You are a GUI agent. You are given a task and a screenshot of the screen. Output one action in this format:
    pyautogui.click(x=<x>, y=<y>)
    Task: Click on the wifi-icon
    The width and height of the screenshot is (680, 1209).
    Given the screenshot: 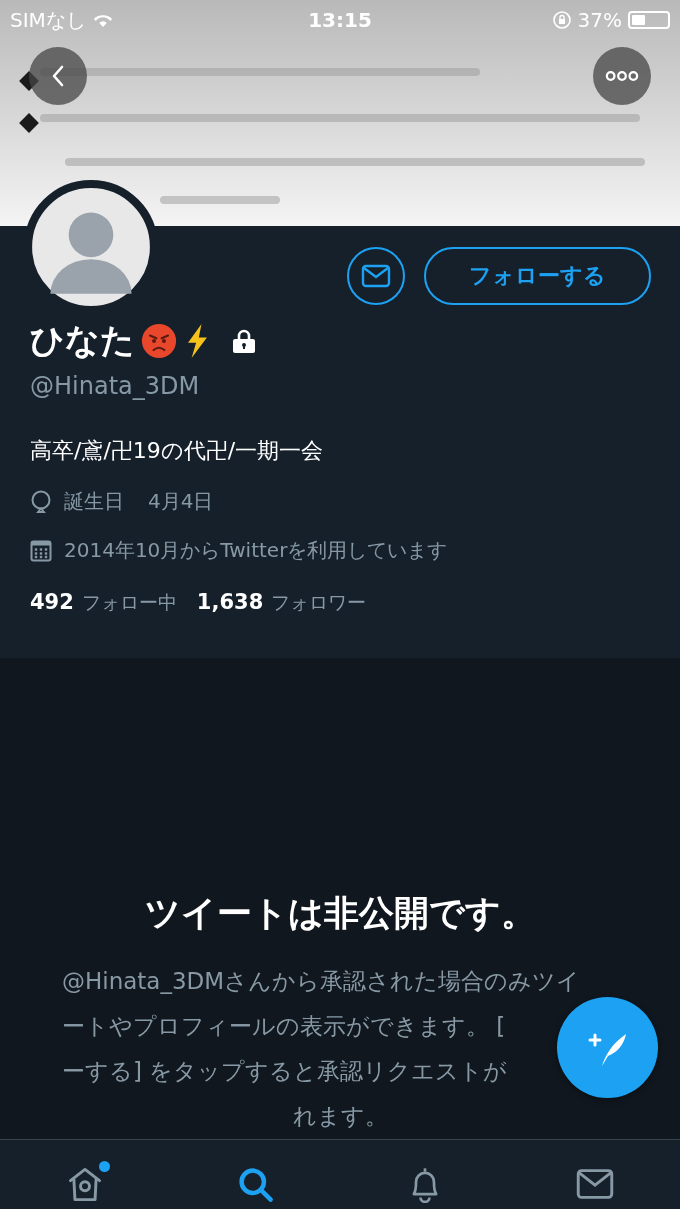 What is the action you would take?
    pyautogui.click(x=102, y=20)
    